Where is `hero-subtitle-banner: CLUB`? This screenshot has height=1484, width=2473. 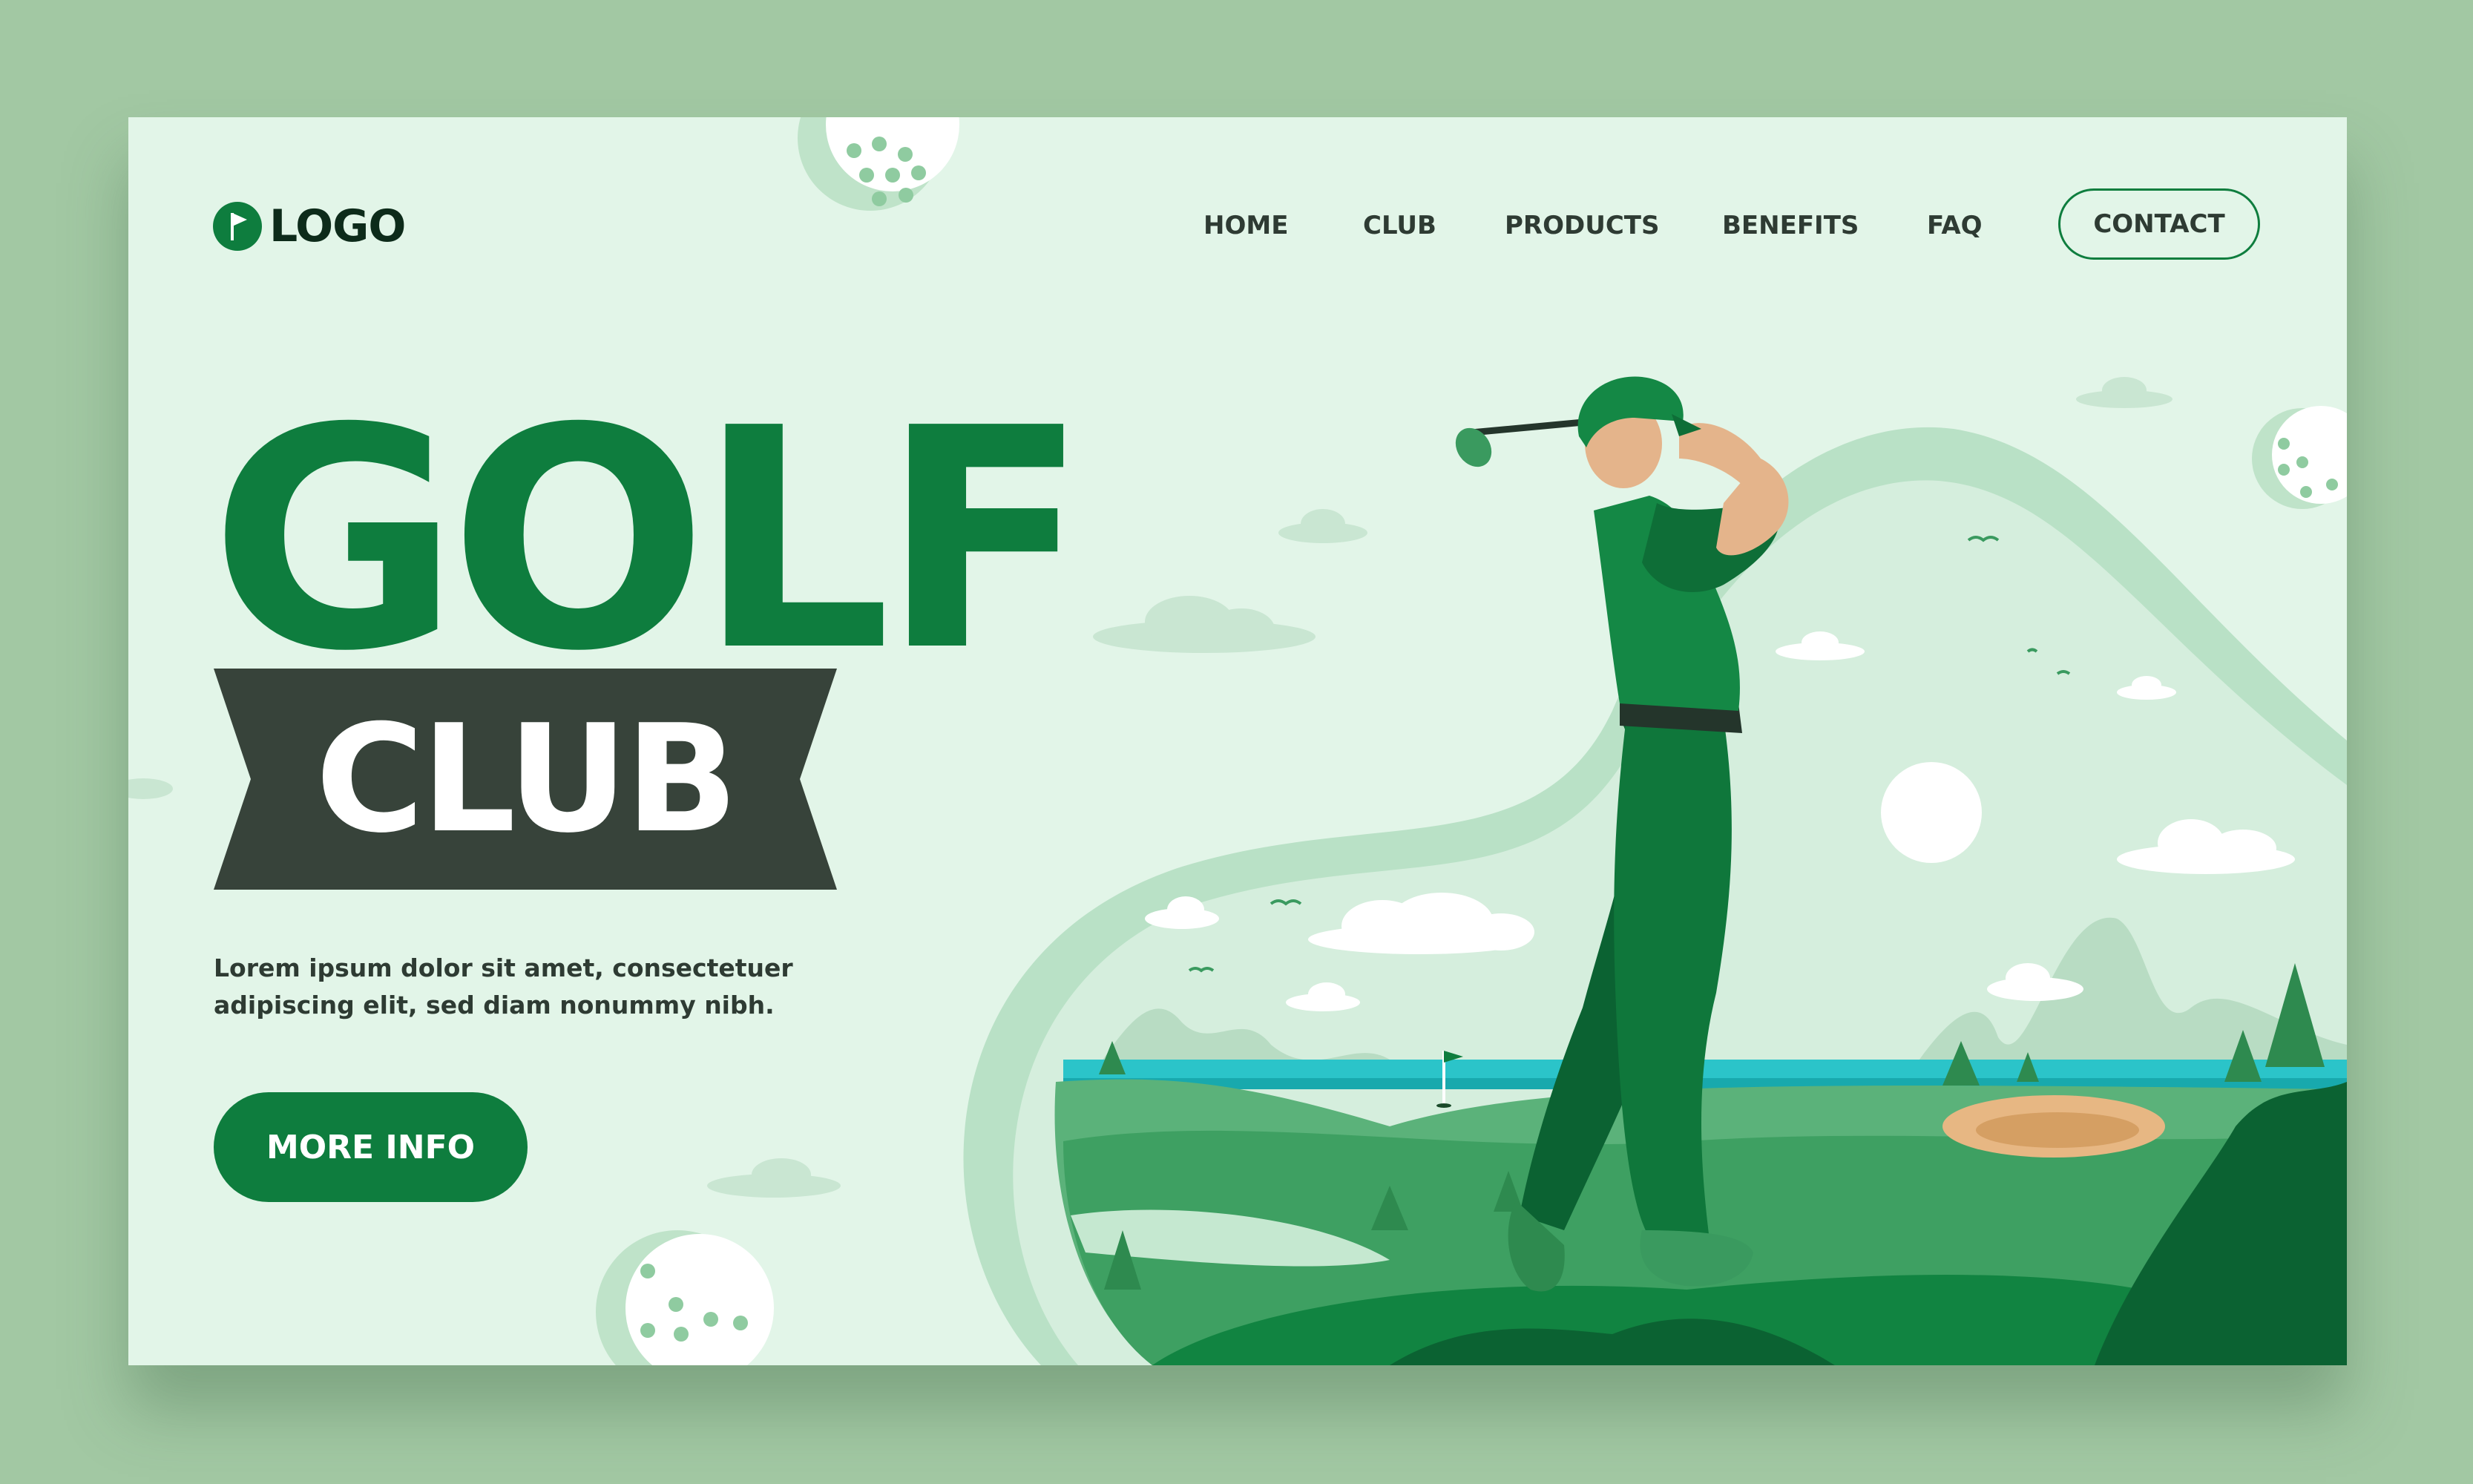 hero-subtitle-banner: CLUB is located at coordinates (525, 779).